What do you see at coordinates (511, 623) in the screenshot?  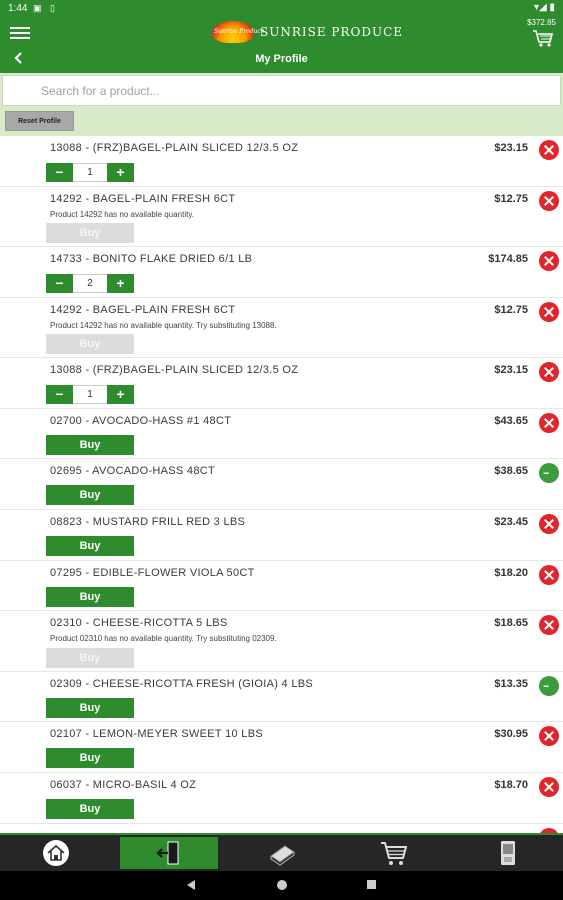 I see `product-price: $18.65` at bounding box center [511, 623].